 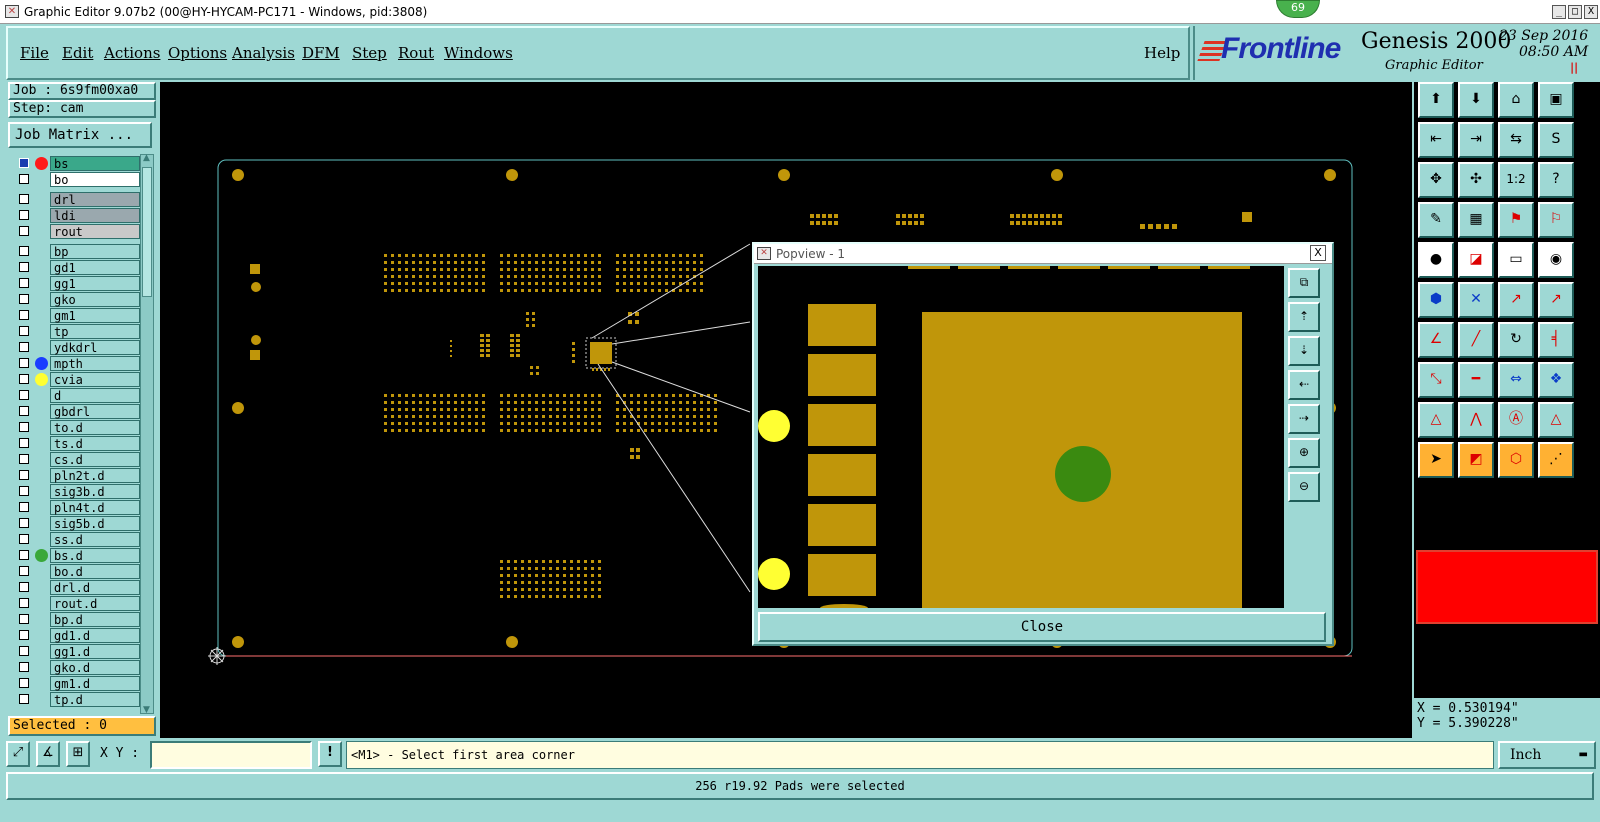 I want to click on layer-name: drl, so click(x=95, y=199).